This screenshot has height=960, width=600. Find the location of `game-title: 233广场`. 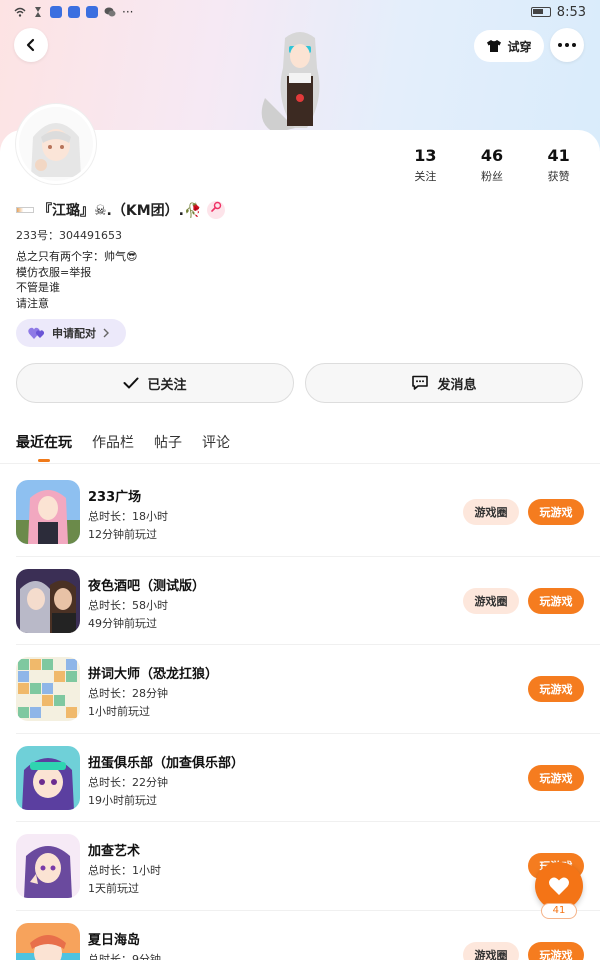

game-title: 233广场 is located at coordinates (115, 497).